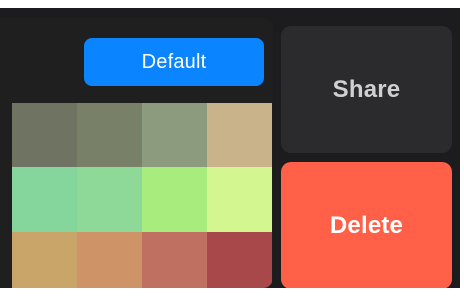 The image size is (464, 297). I want to click on default-button: Default, so click(174, 62).